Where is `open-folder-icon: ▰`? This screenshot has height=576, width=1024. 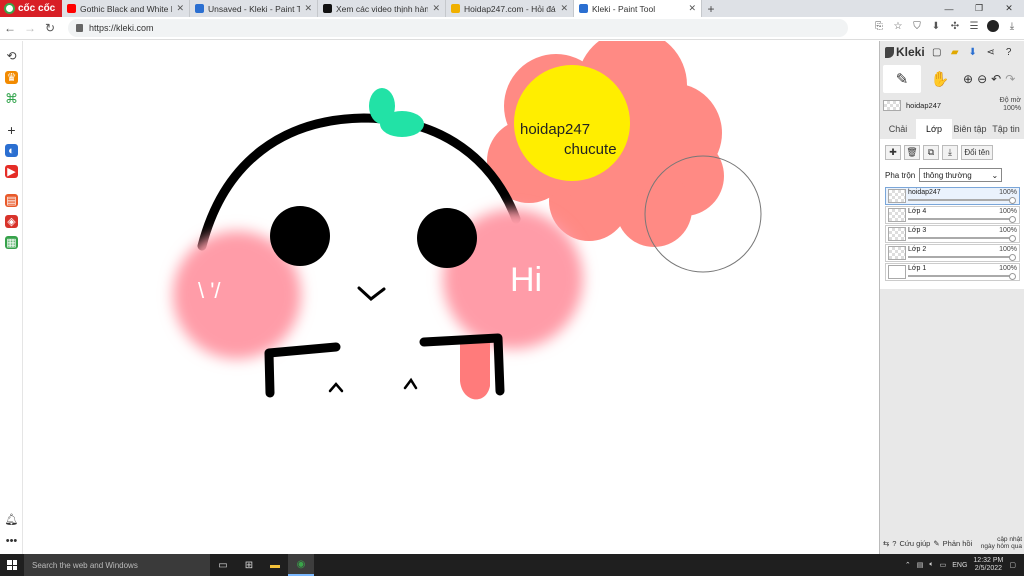 open-folder-icon: ▰ is located at coordinates (955, 52).